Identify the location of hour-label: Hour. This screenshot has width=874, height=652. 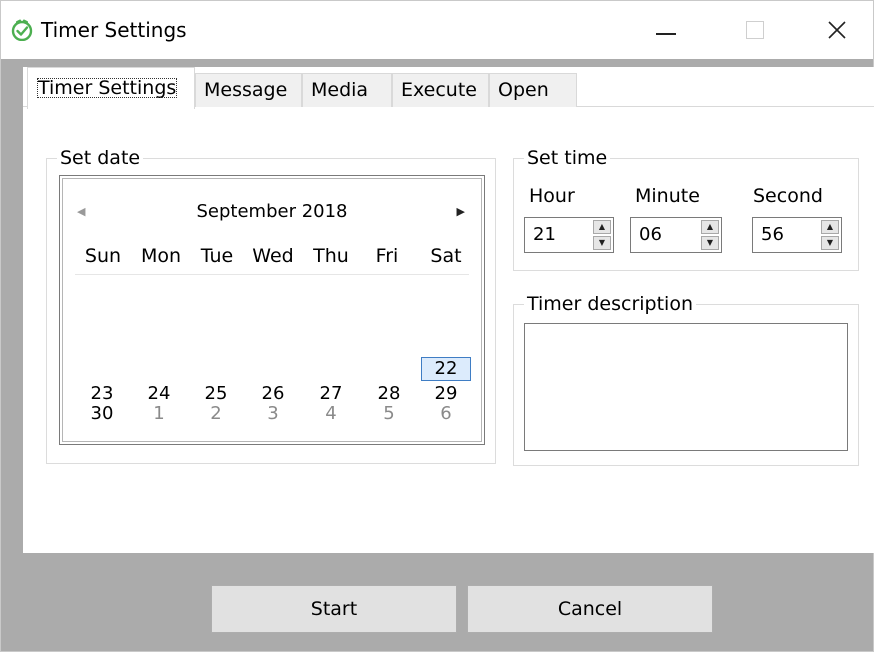
(552, 196).